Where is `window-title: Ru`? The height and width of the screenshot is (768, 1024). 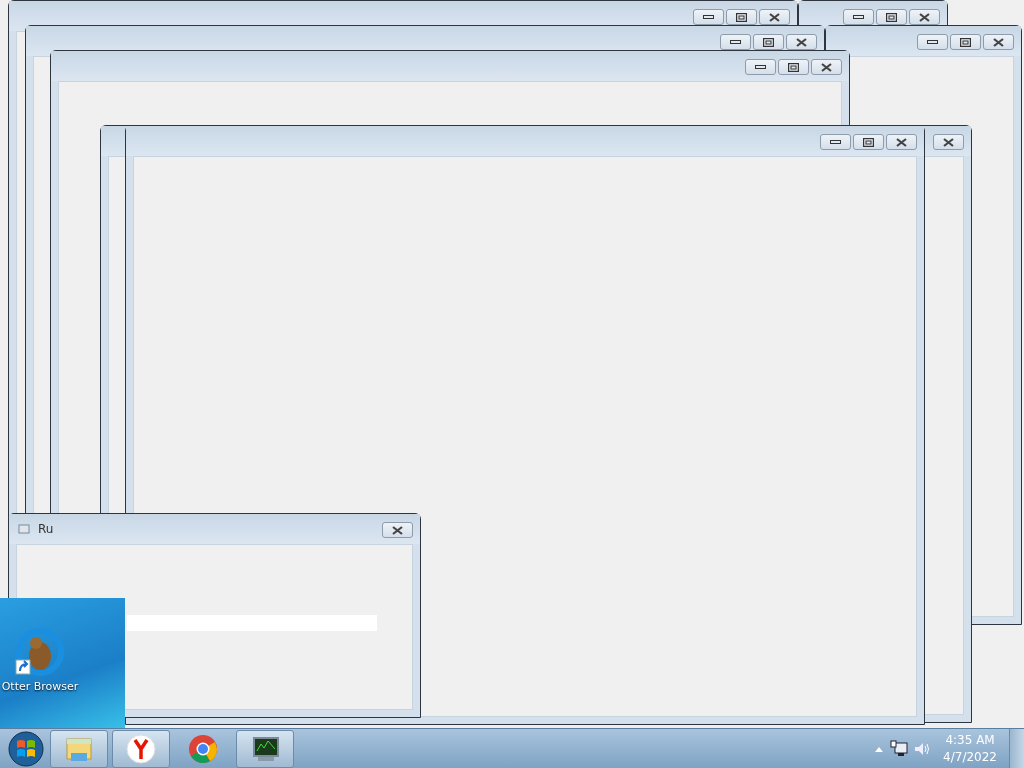 window-title: Ru is located at coordinates (46, 529).